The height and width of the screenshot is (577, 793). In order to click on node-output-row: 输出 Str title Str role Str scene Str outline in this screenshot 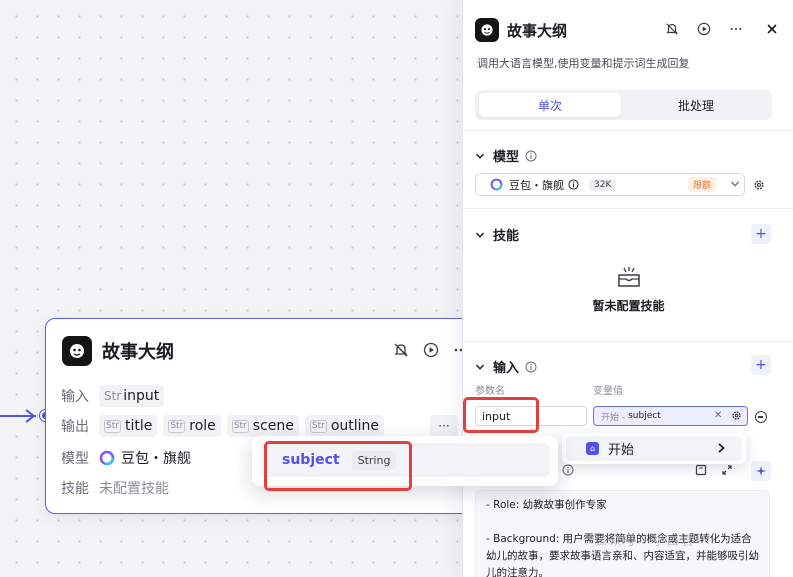, I will do `click(225, 426)`.